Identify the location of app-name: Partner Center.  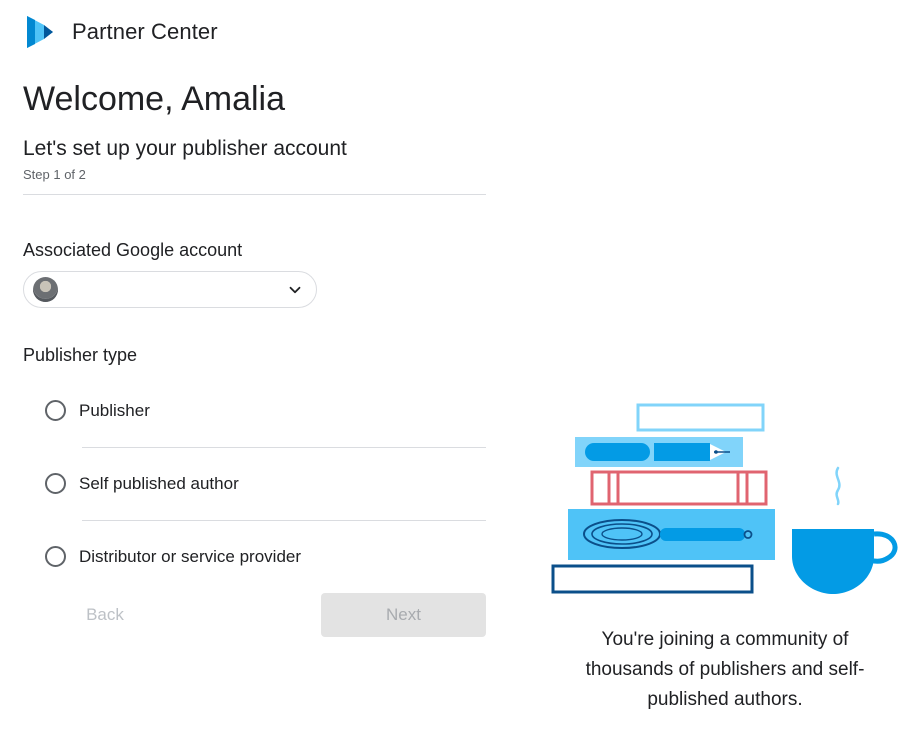
(145, 31).